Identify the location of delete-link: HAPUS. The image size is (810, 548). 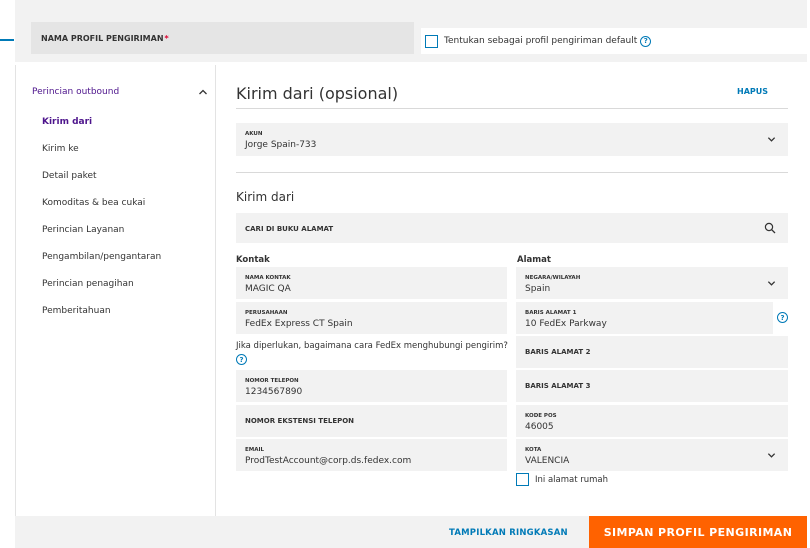
(752, 91).